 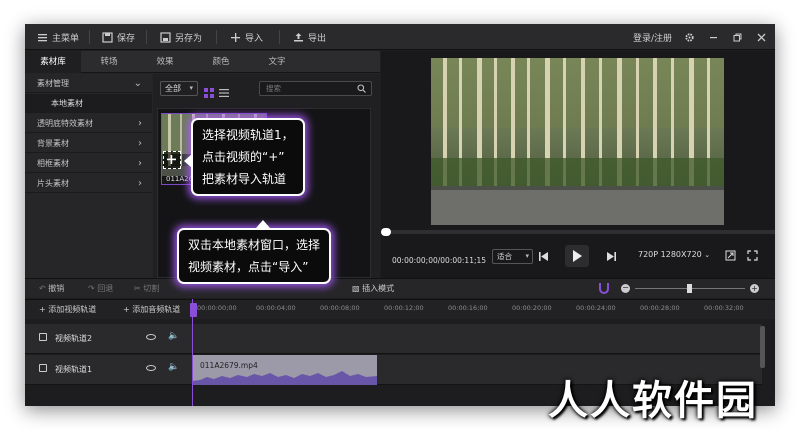 What do you see at coordinates (109, 62) in the screenshot?
I see `tab-transitions: 转场` at bounding box center [109, 62].